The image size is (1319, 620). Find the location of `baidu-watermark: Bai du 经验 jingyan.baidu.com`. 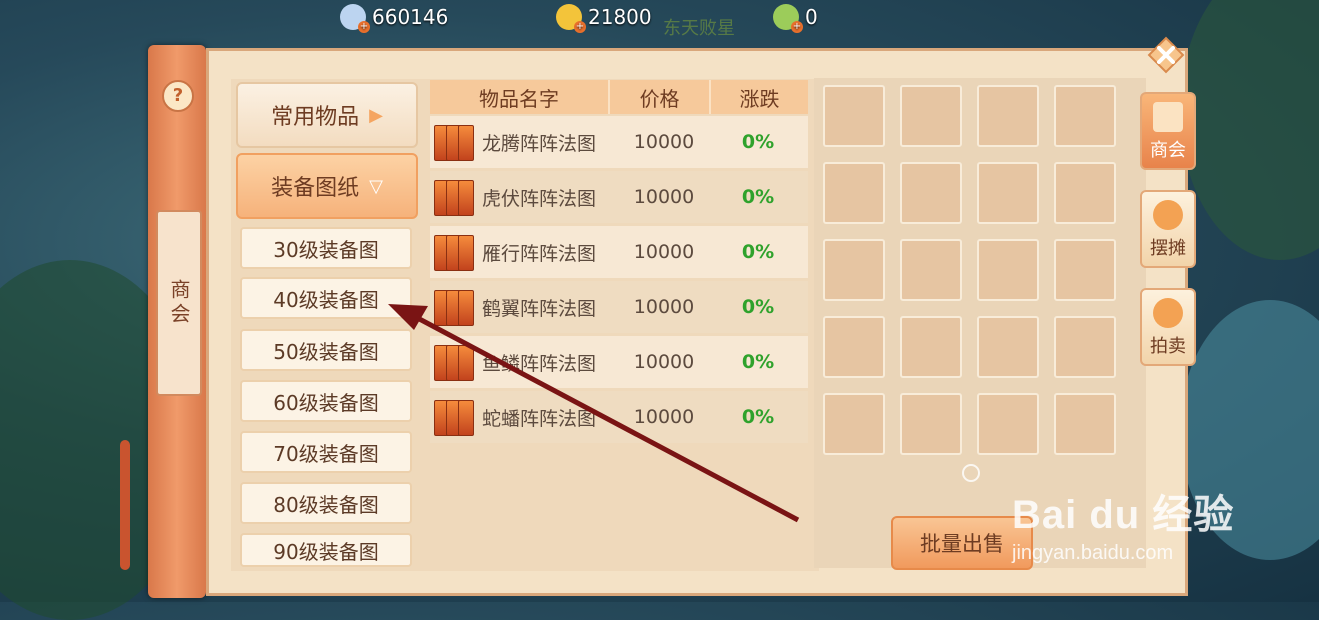

baidu-watermark: Bai du 经验 jingyan.baidu.com is located at coordinates (1123, 523).